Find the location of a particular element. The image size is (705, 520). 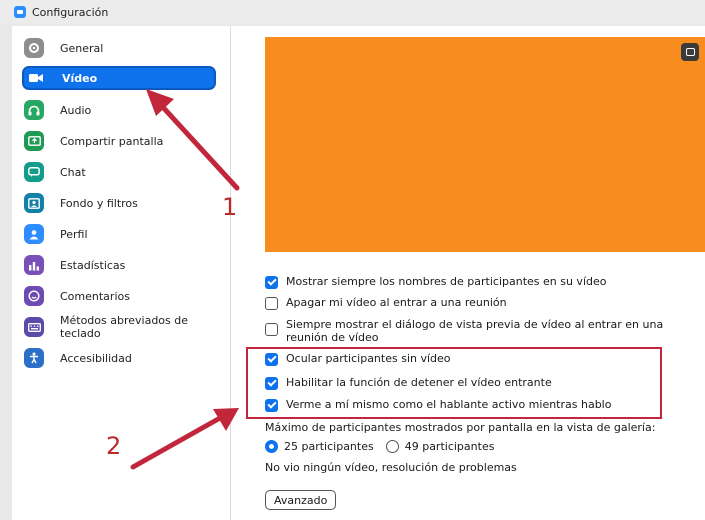

sidebar-item-label: Métodos abreviados de teclado is located at coordinates (124, 327).